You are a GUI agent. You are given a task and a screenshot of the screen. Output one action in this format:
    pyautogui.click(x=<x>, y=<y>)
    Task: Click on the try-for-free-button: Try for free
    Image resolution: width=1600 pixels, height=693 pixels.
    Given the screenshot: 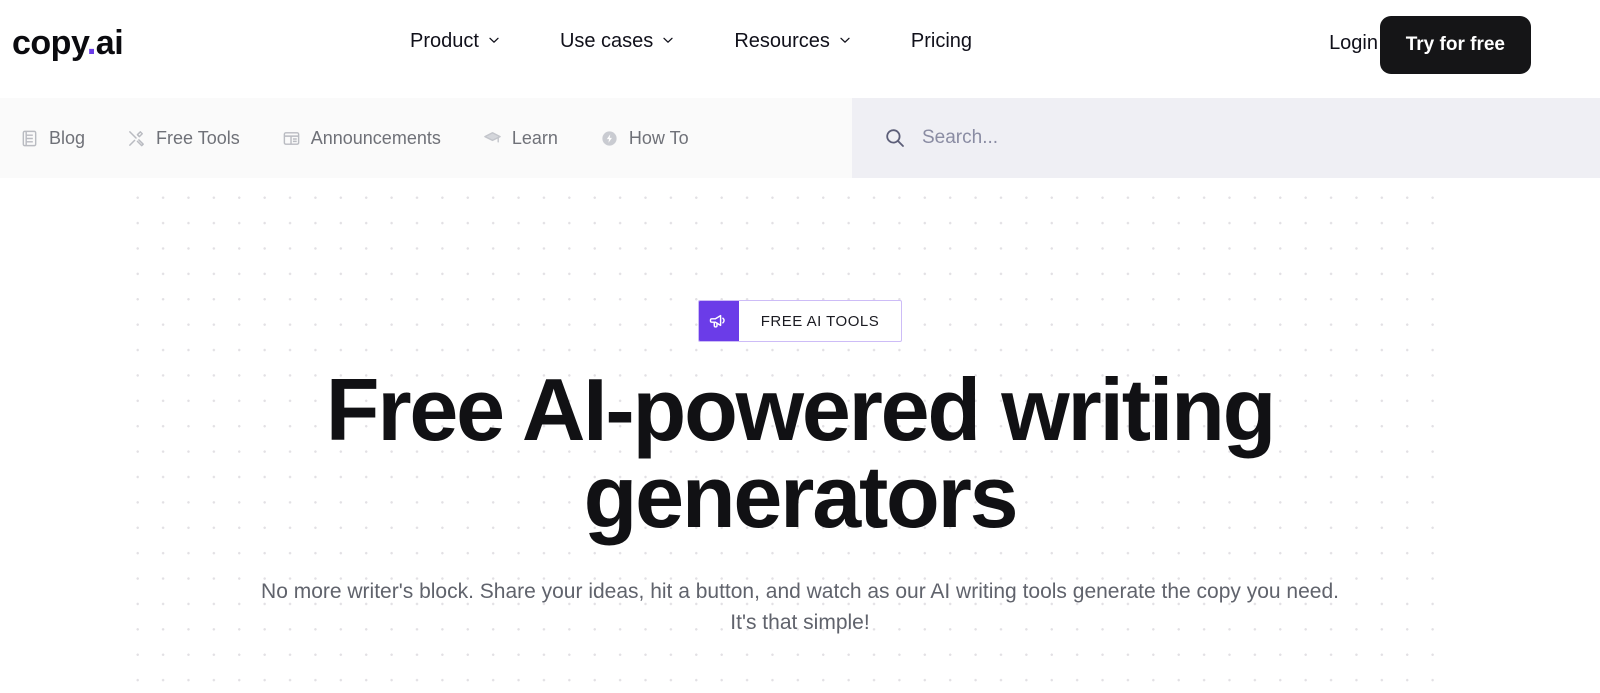 What is the action you would take?
    pyautogui.click(x=1455, y=45)
    